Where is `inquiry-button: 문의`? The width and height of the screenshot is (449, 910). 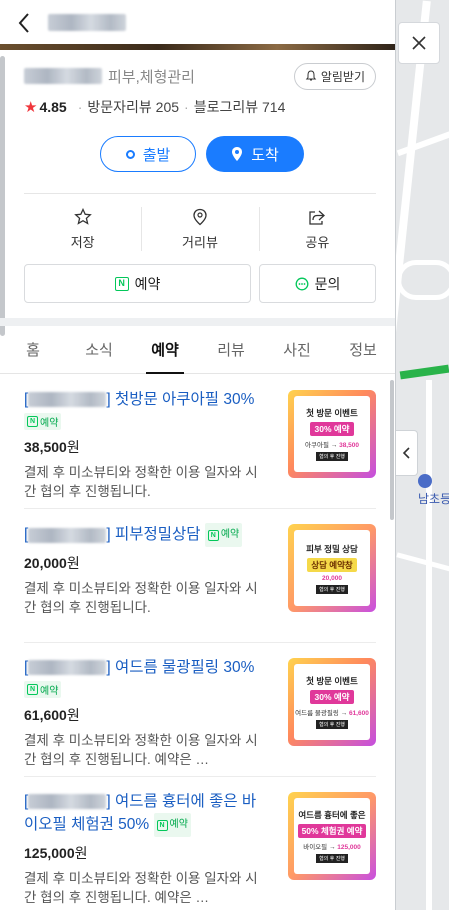 inquiry-button: 문의 is located at coordinates (317, 283).